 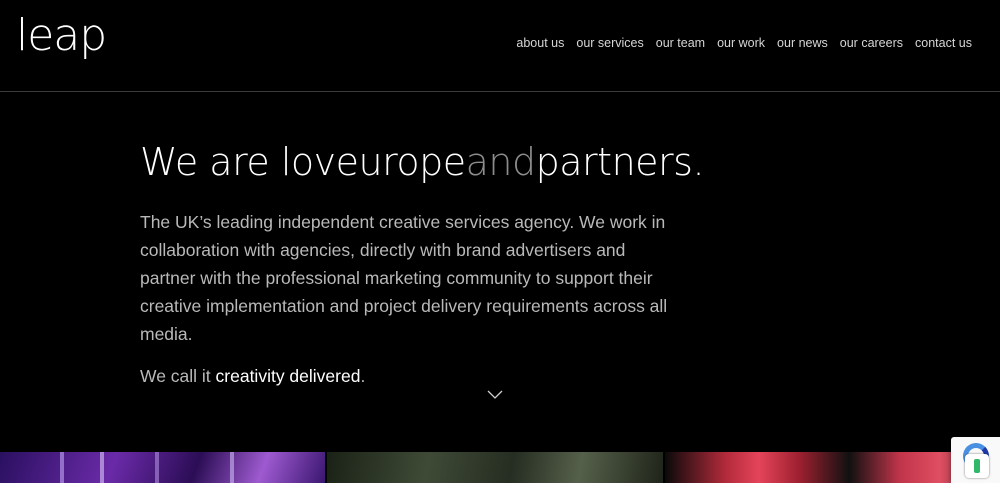 What do you see at coordinates (620, 162) in the screenshot?
I see `headline-part2: partners.` at bounding box center [620, 162].